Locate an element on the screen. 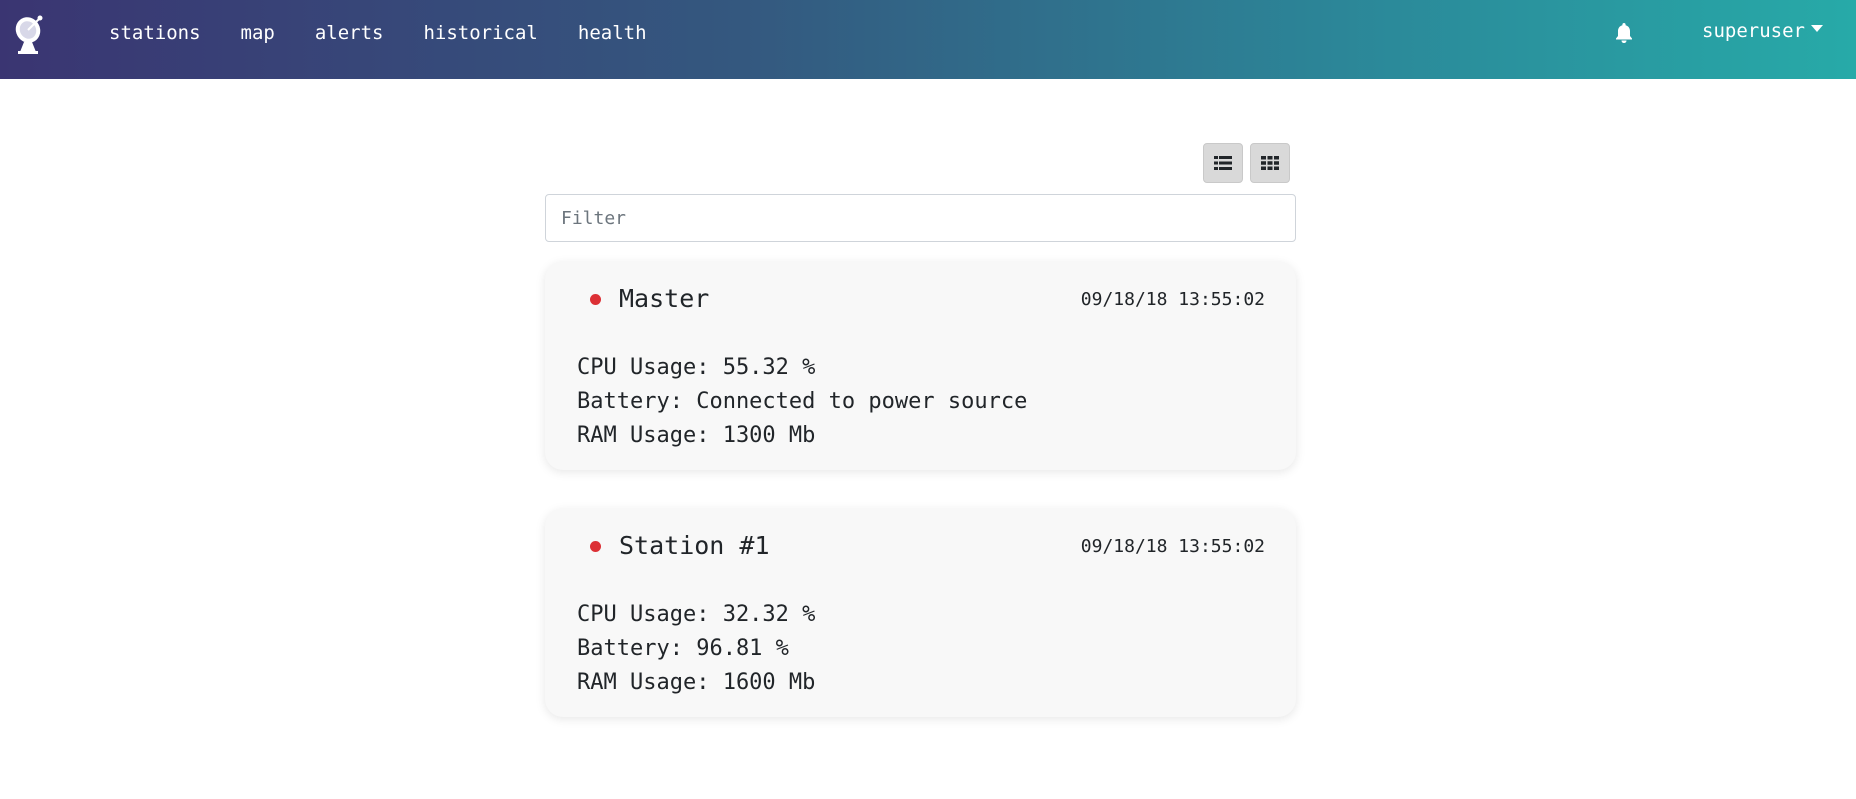 Image resolution: width=1856 pixels, height=799 pixels. station-name: Station #1 is located at coordinates (694, 545).